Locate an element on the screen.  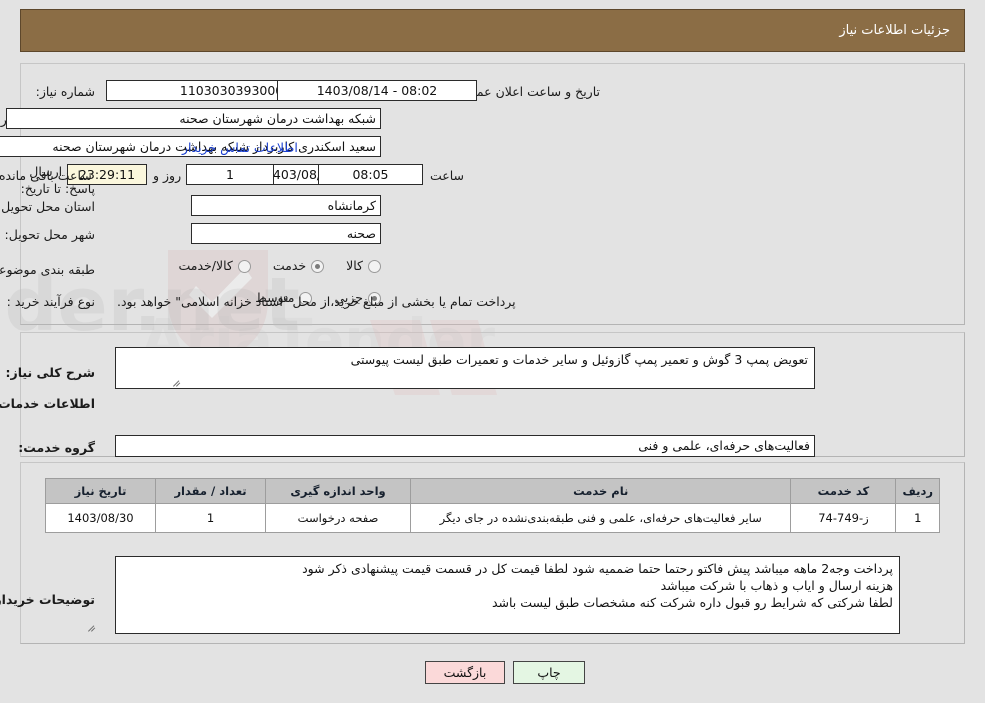
remaining-days-value: 1 is located at coordinates (230, 174).